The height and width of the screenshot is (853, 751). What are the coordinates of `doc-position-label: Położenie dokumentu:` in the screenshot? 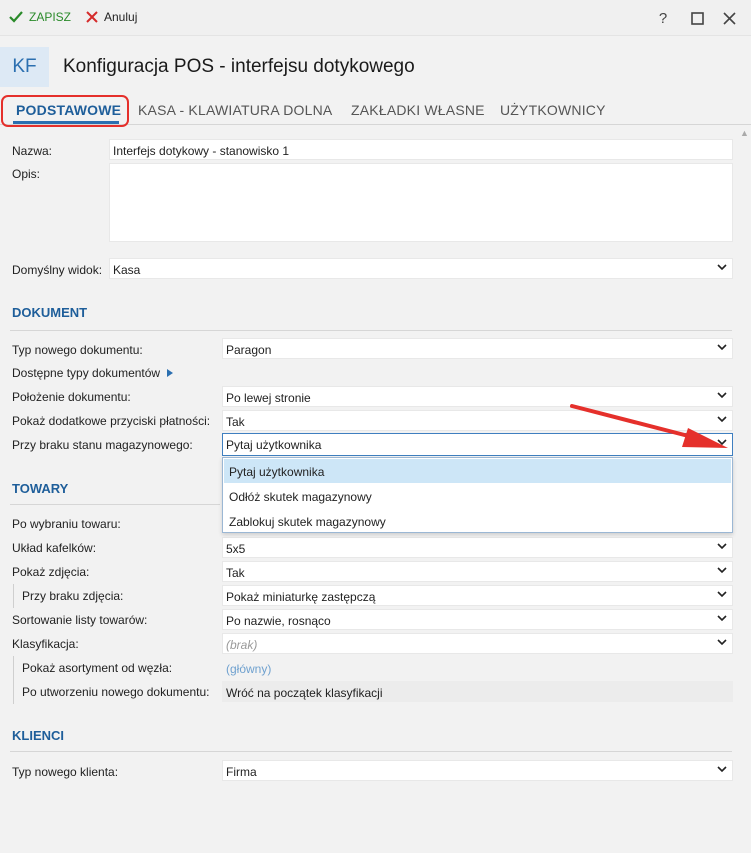 It's located at (71, 397).